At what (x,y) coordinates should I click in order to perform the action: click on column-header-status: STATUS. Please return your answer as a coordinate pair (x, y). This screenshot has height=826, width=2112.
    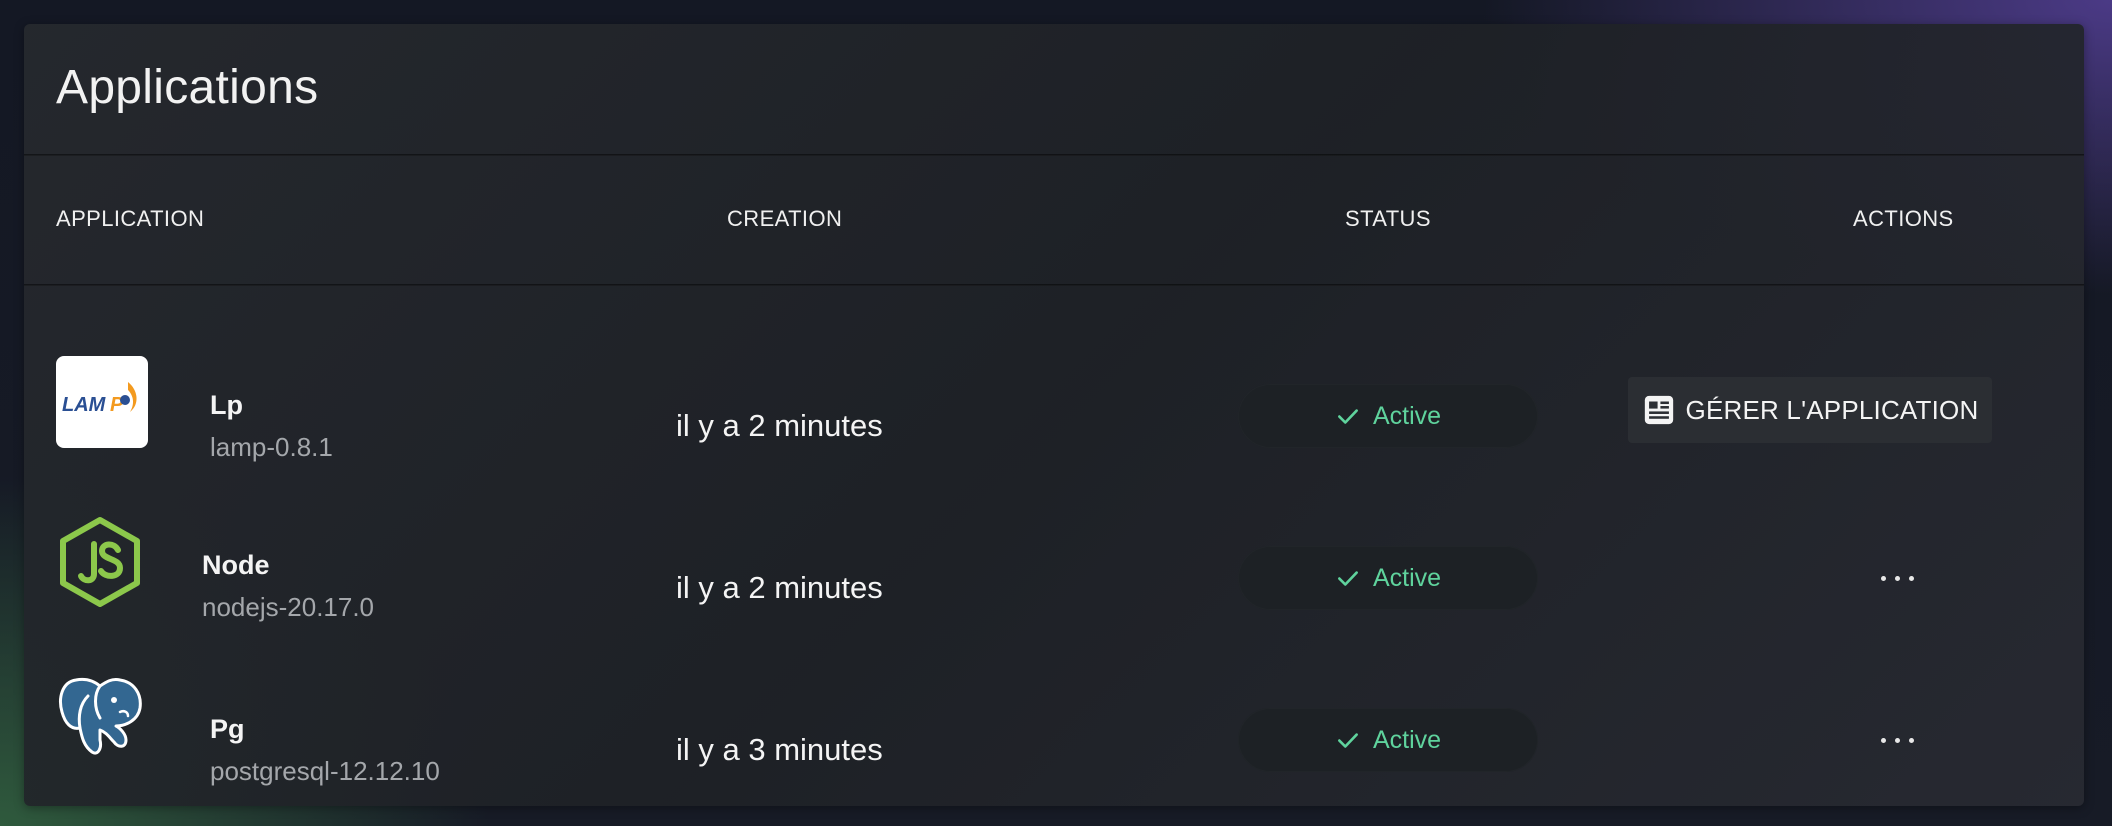
    Looking at the image, I should click on (1388, 218).